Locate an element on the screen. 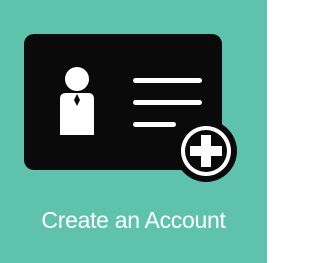 The width and height of the screenshot is (320, 263). person-head-shape is located at coordinates (77, 79).